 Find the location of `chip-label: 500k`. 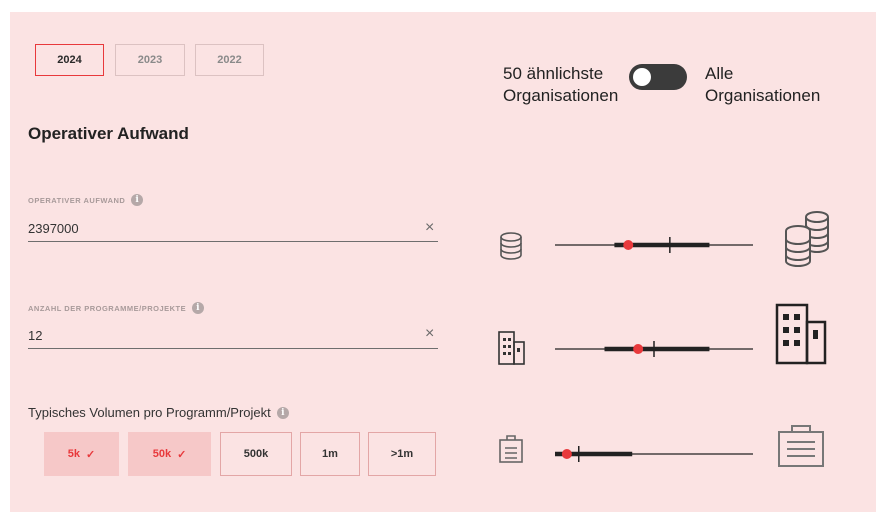

chip-label: 500k is located at coordinates (256, 454).